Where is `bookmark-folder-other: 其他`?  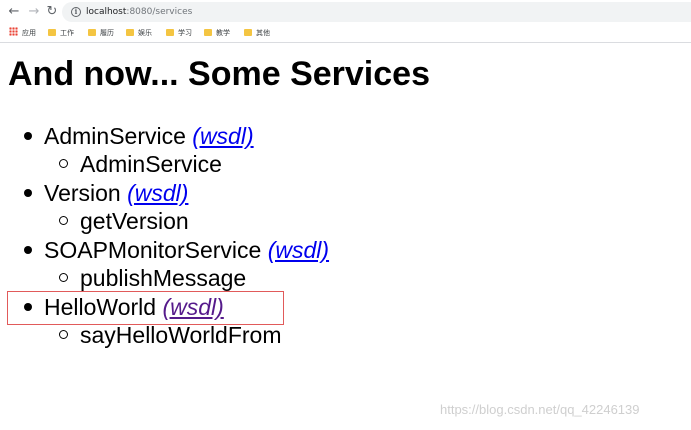
bookmark-folder-other: 其他 is located at coordinates (257, 33).